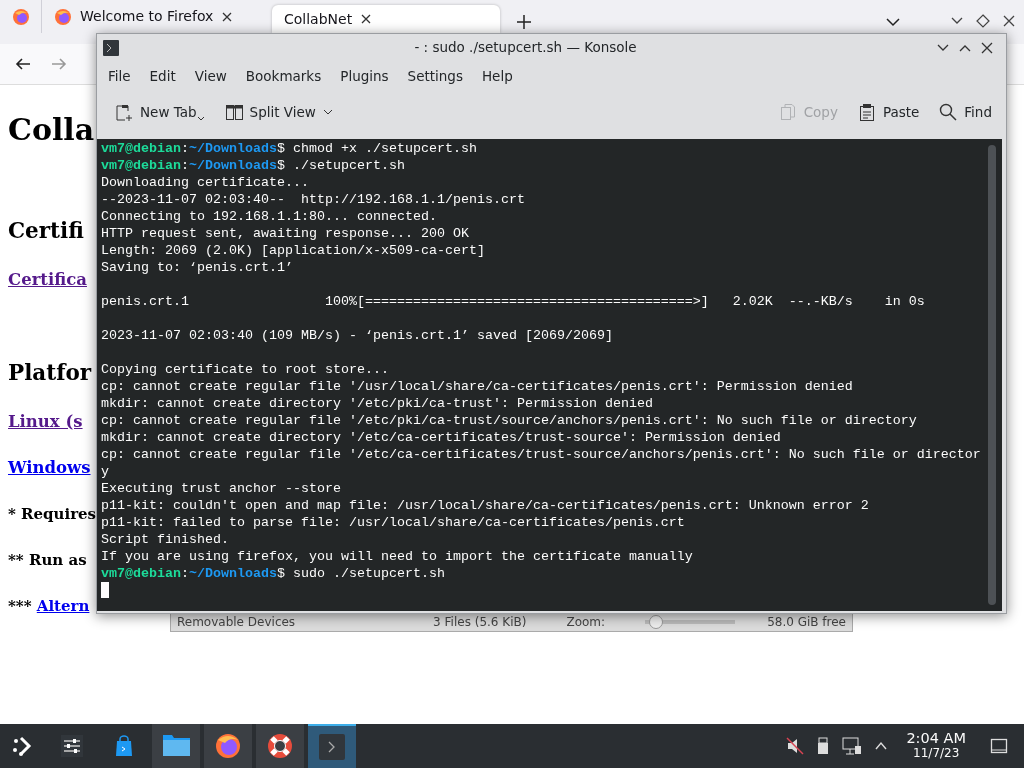  I want to click on clock-date: 11/7/23, so click(936, 753).